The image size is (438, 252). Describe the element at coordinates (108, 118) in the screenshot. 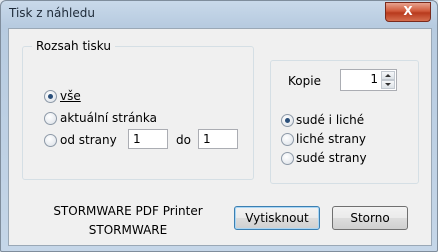

I see `radio-current-page-label: aktuální stránka` at that location.